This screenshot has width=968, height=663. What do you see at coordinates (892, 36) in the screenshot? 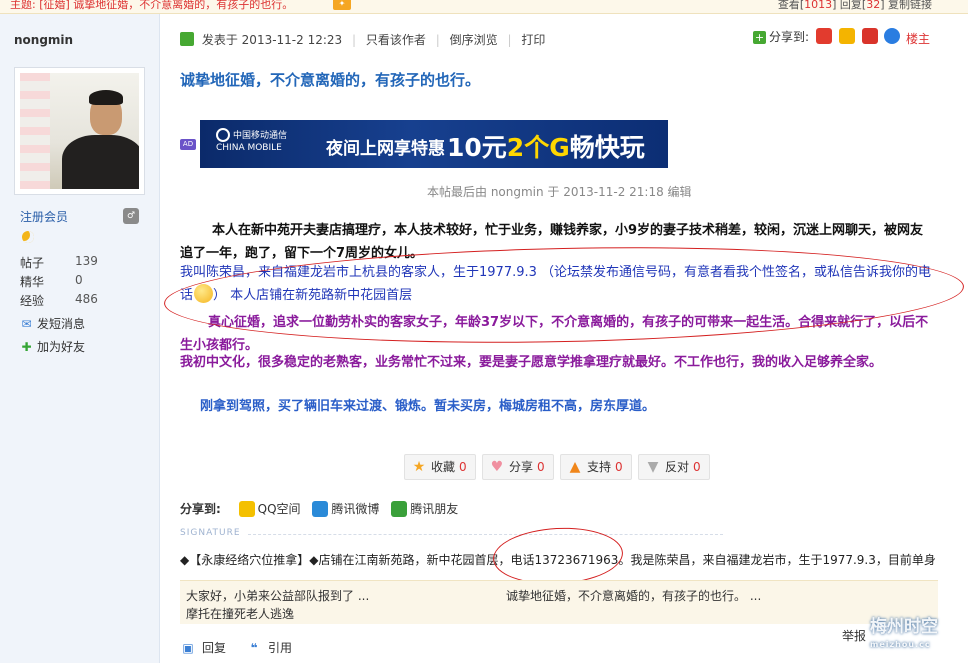
I see `kaixin-icon` at bounding box center [892, 36].